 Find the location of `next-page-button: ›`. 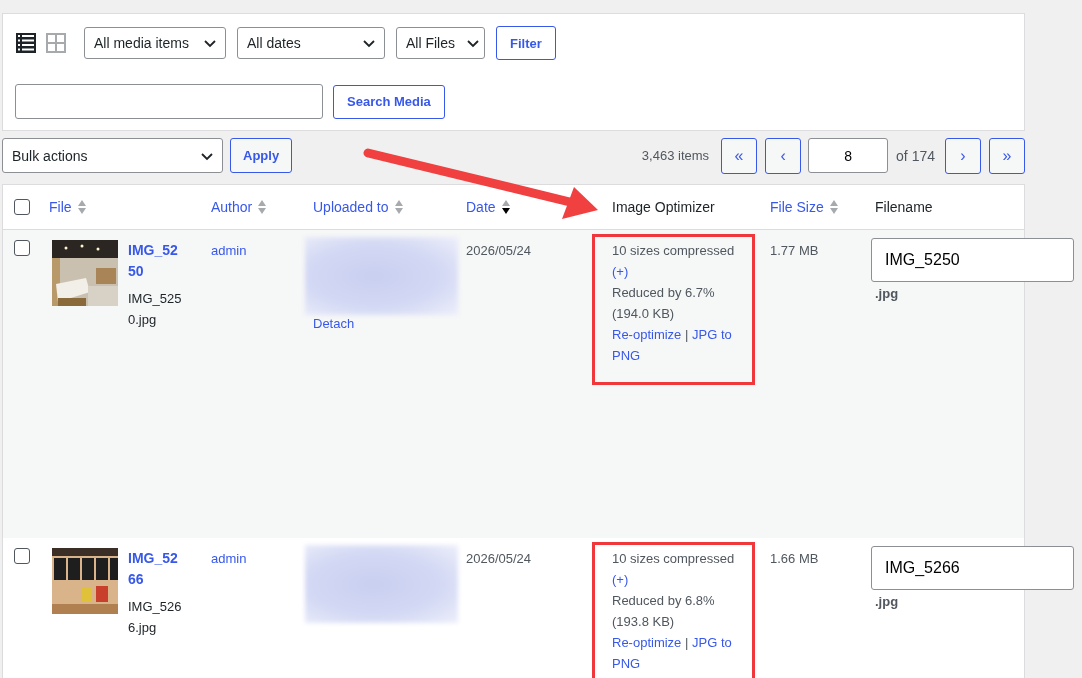

next-page-button: › is located at coordinates (963, 155).